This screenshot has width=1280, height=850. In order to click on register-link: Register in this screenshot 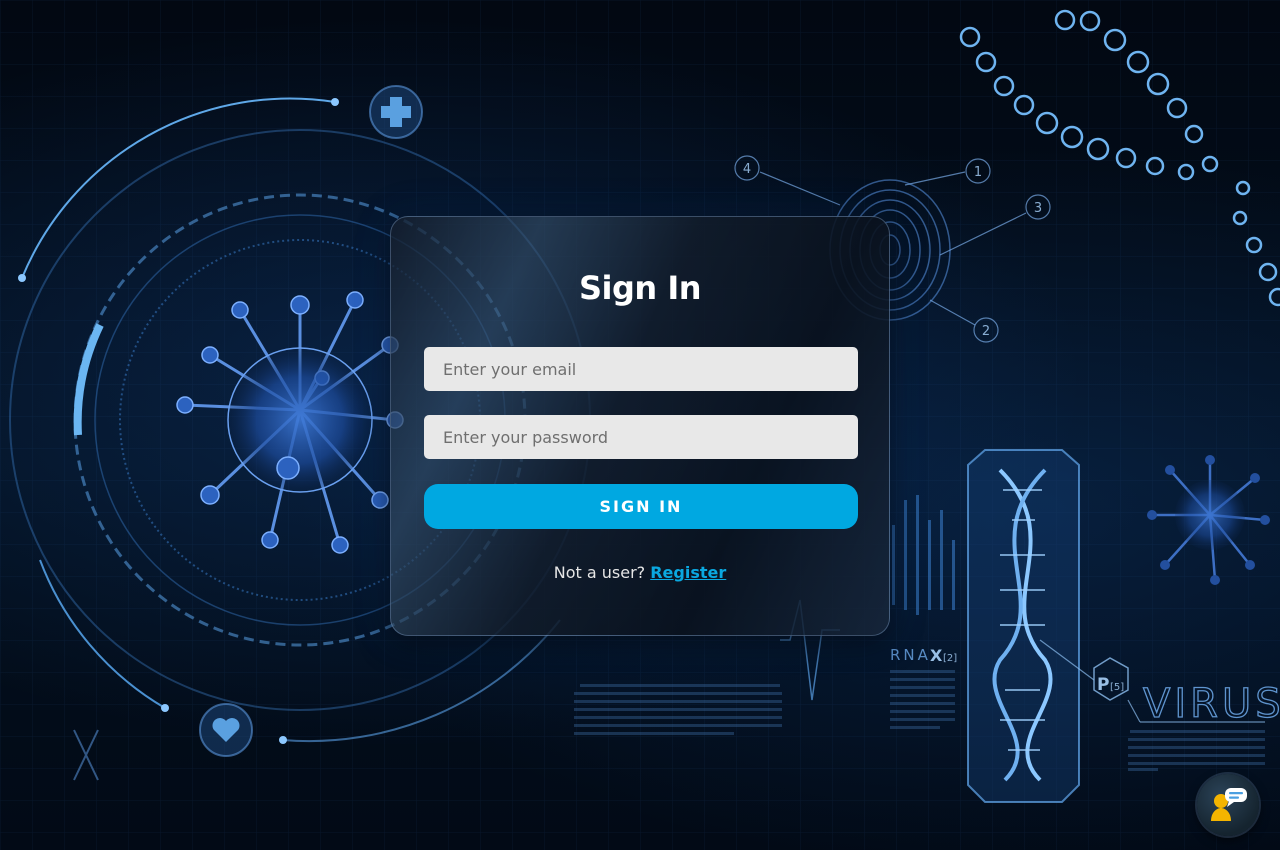, I will do `click(688, 572)`.